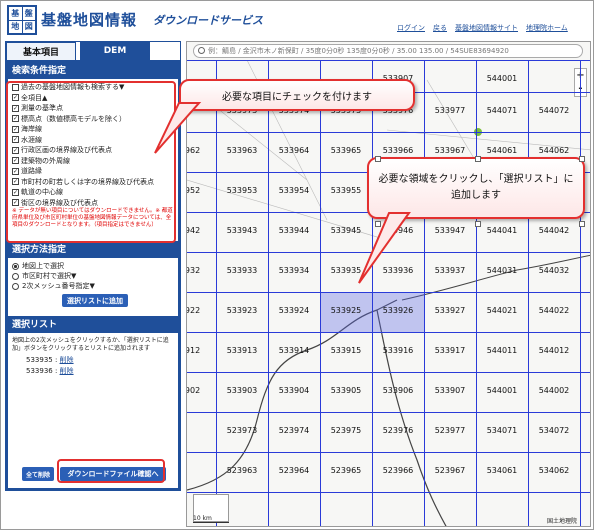 The image size is (594, 530). I want to click on mesh-label-533964: 533964, so click(294, 150).